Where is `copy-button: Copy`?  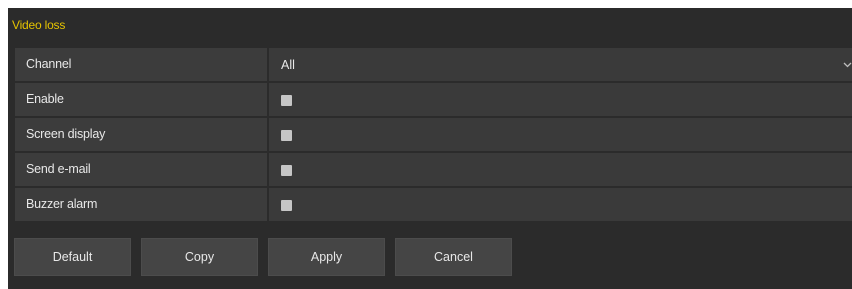
copy-button: Copy is located at coordinates (199, 257).